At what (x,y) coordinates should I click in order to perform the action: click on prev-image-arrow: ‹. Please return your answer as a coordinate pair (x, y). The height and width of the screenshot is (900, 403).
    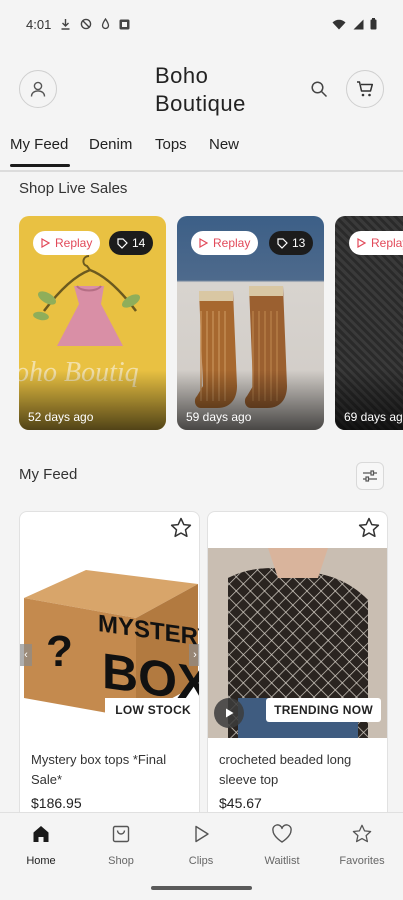
    Looking at the image, I should click on (26, 655).